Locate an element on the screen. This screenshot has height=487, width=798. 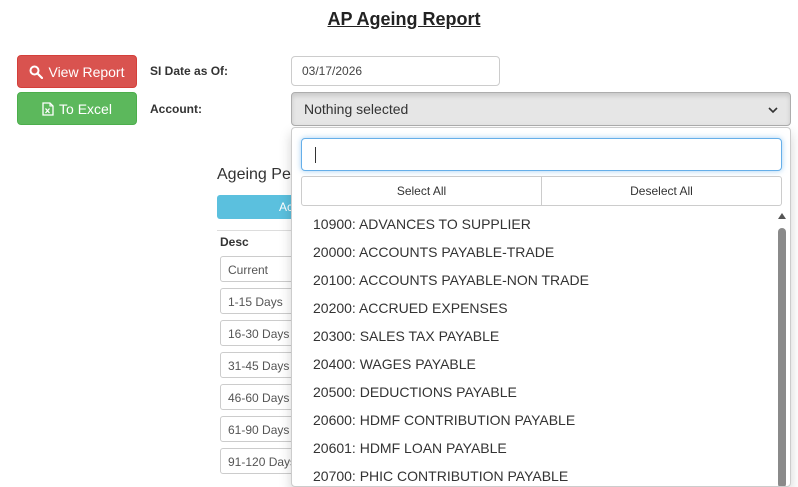
account-select: Nothing selected is located at coordinates (541, 109).